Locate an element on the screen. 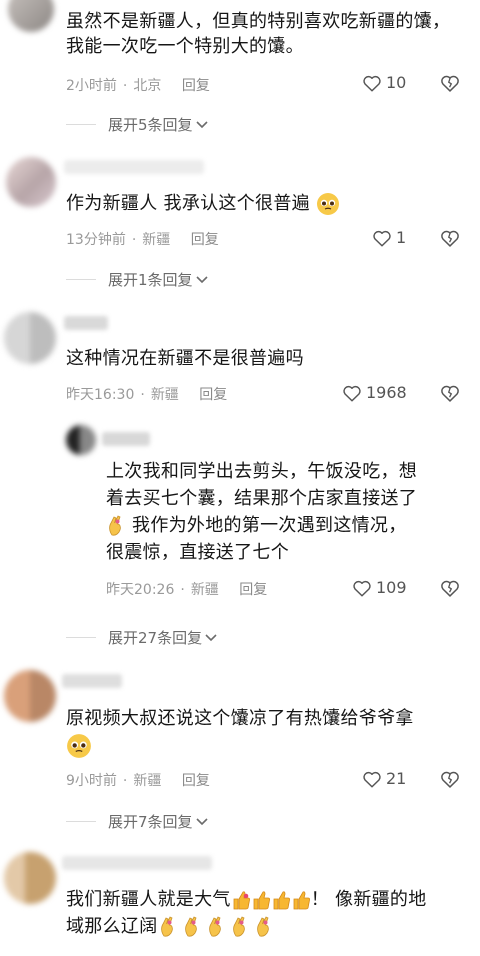 This screenshot has height=956, width=480. comment-meta: 昨天20:26 · 新疆 回复 is located at coordinates (187, 590).